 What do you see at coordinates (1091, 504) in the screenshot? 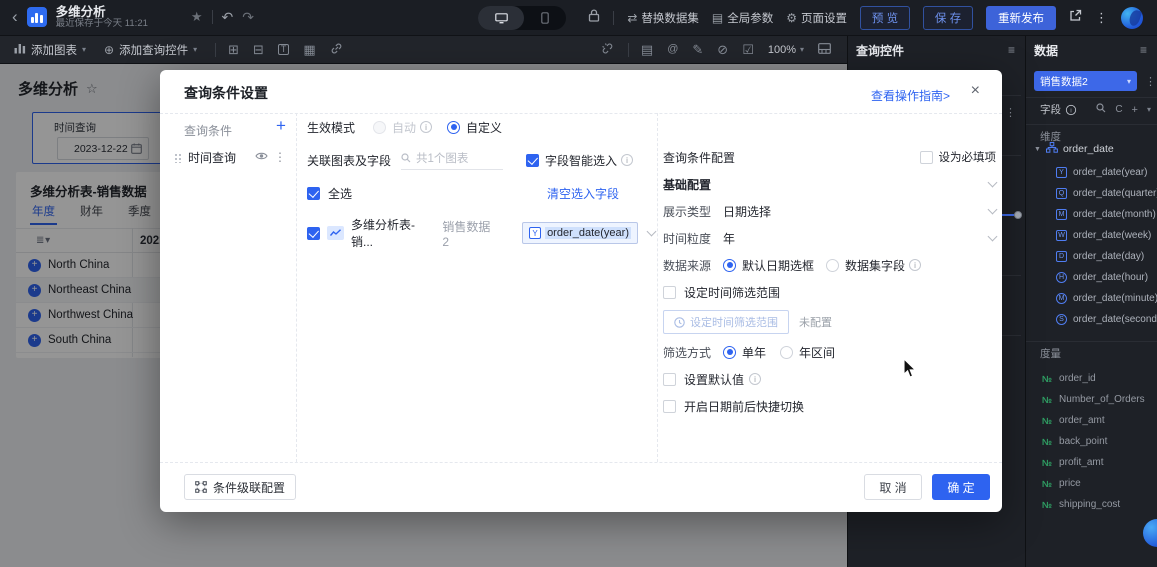
I see `measure-field: № shipping_cost` at bounding box center [1091, 504].